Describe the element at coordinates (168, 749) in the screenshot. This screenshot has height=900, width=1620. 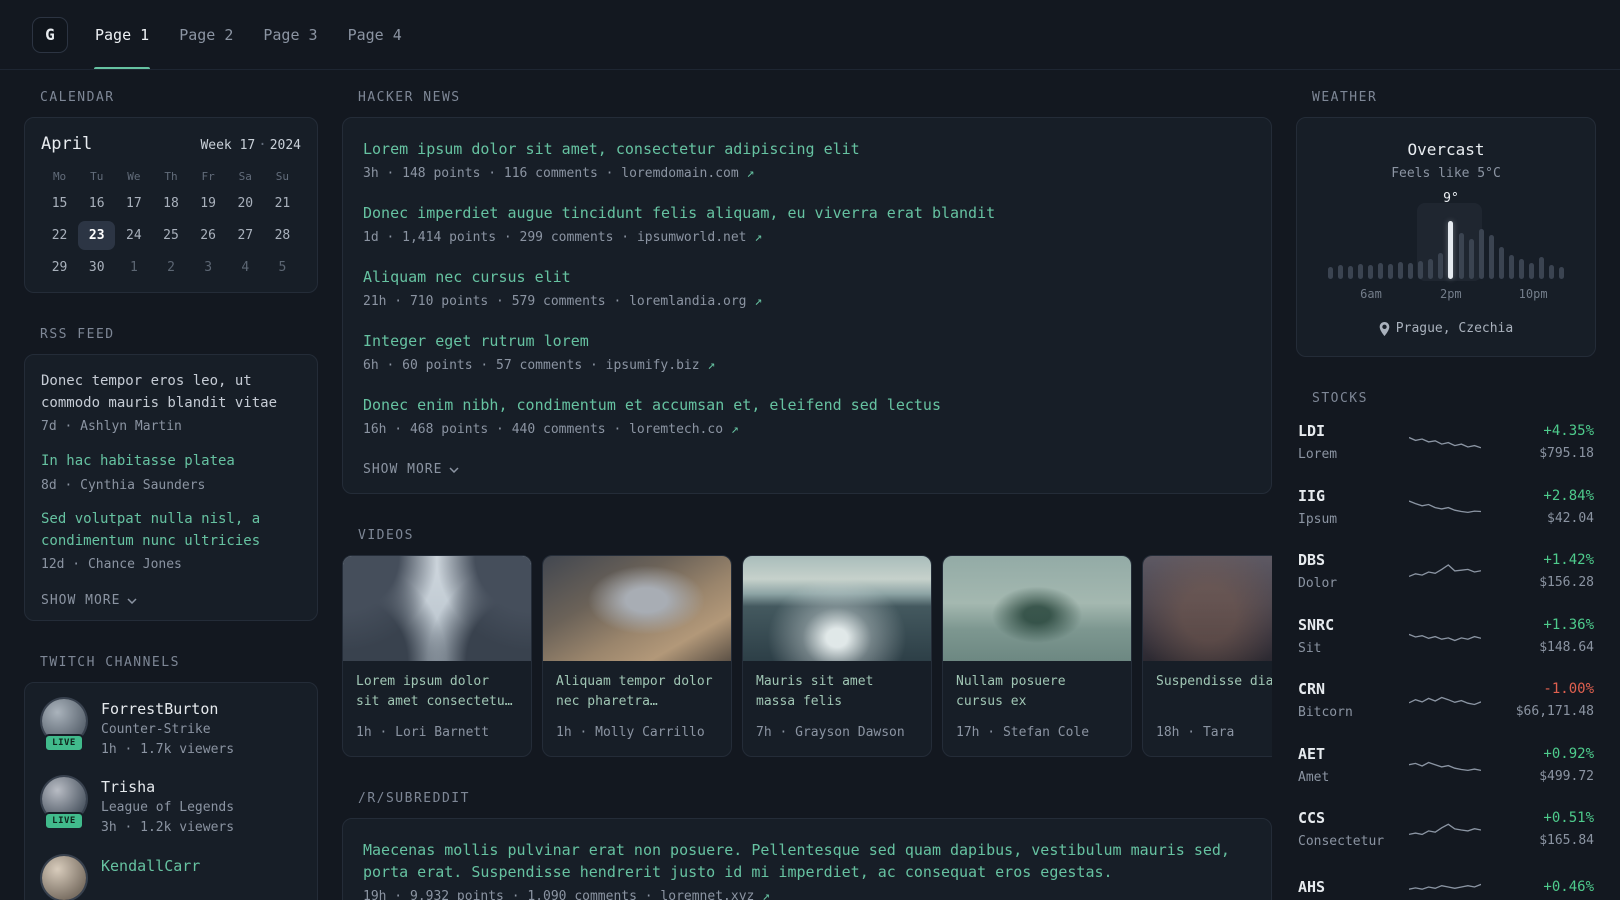
I see `twitch-channel-meta: 1h · 1.7k viewers` at that location.